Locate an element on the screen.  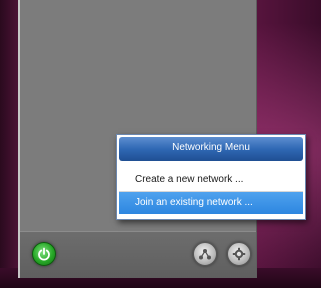
settings-button is located at coordinates (239, 254).